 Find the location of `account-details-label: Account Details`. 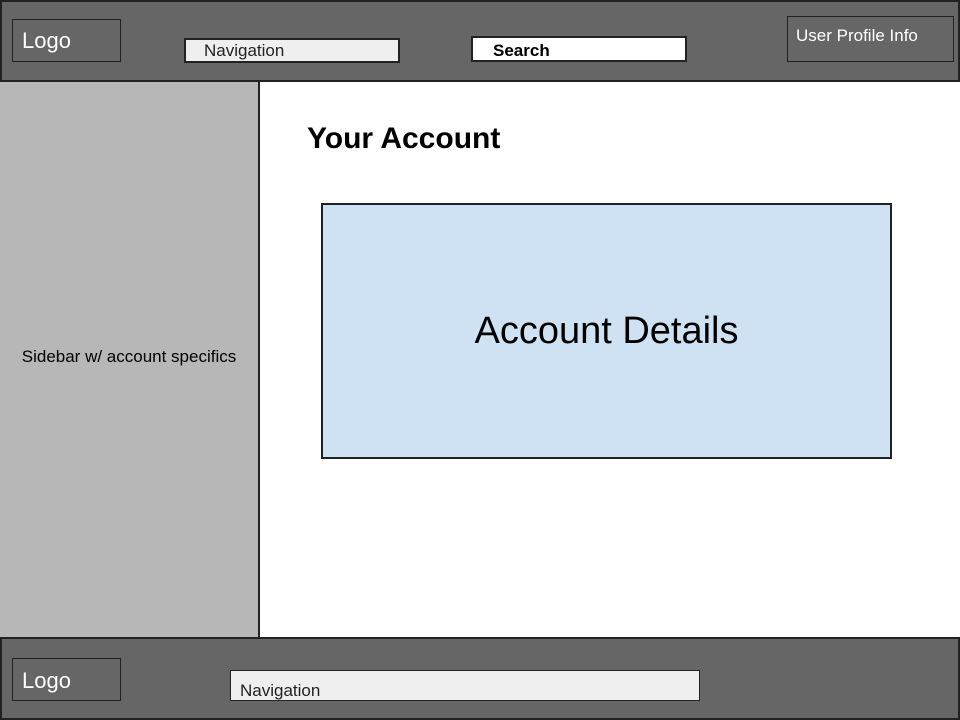

account-details-label: Account Details is located at coordinates (606, 331).